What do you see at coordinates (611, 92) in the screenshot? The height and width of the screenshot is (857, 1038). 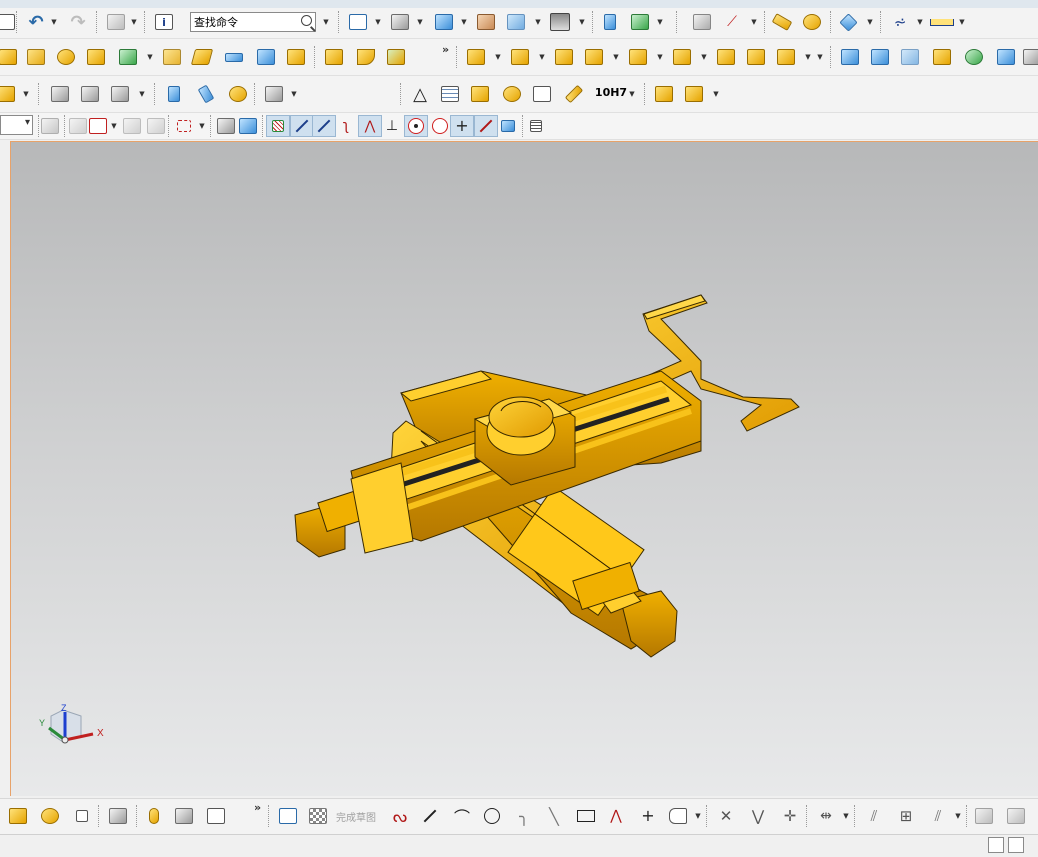 I see `fit-tolerance-icon: 10H7` at bounding box center [611, 92].